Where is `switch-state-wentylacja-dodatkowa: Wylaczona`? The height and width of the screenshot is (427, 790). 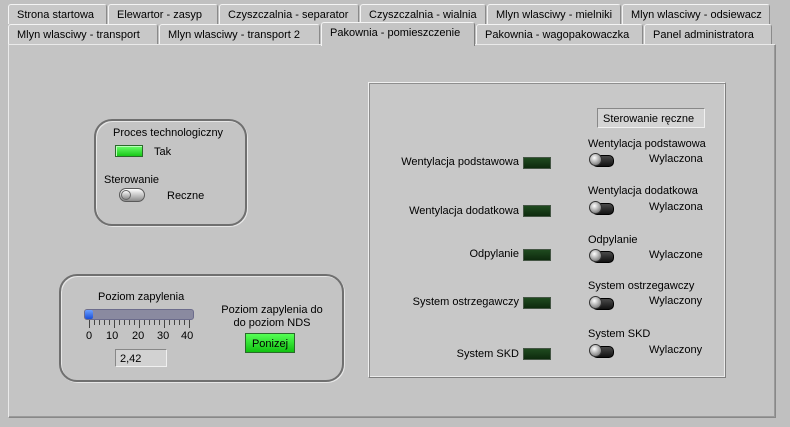 switch-state-wentylacja-dodatkowa: Wylaczona is located at coordinates (676, 207).